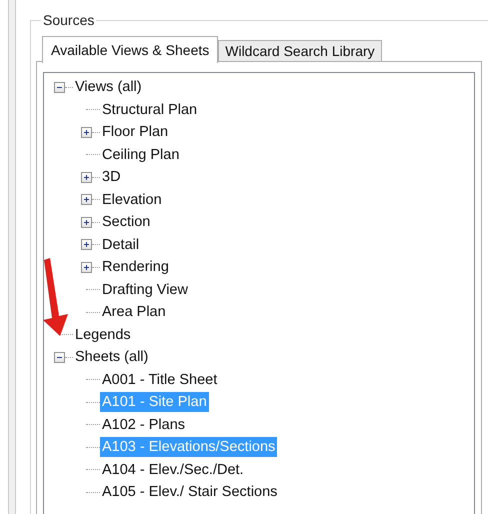  Describe the element at coordinates (121, 244) in the screenshot. I see `tree-item: Detail` at that location.